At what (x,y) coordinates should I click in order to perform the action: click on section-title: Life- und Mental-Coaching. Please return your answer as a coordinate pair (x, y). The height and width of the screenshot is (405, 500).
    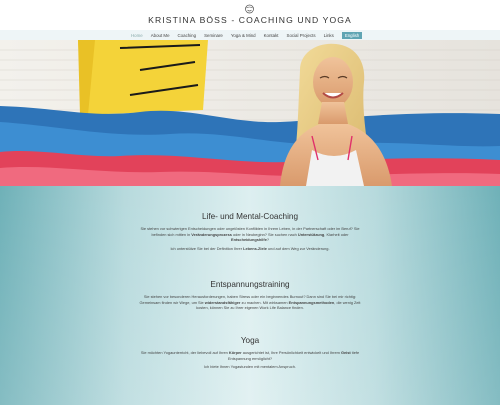
    Looking at the image, I should click on (250, 216).